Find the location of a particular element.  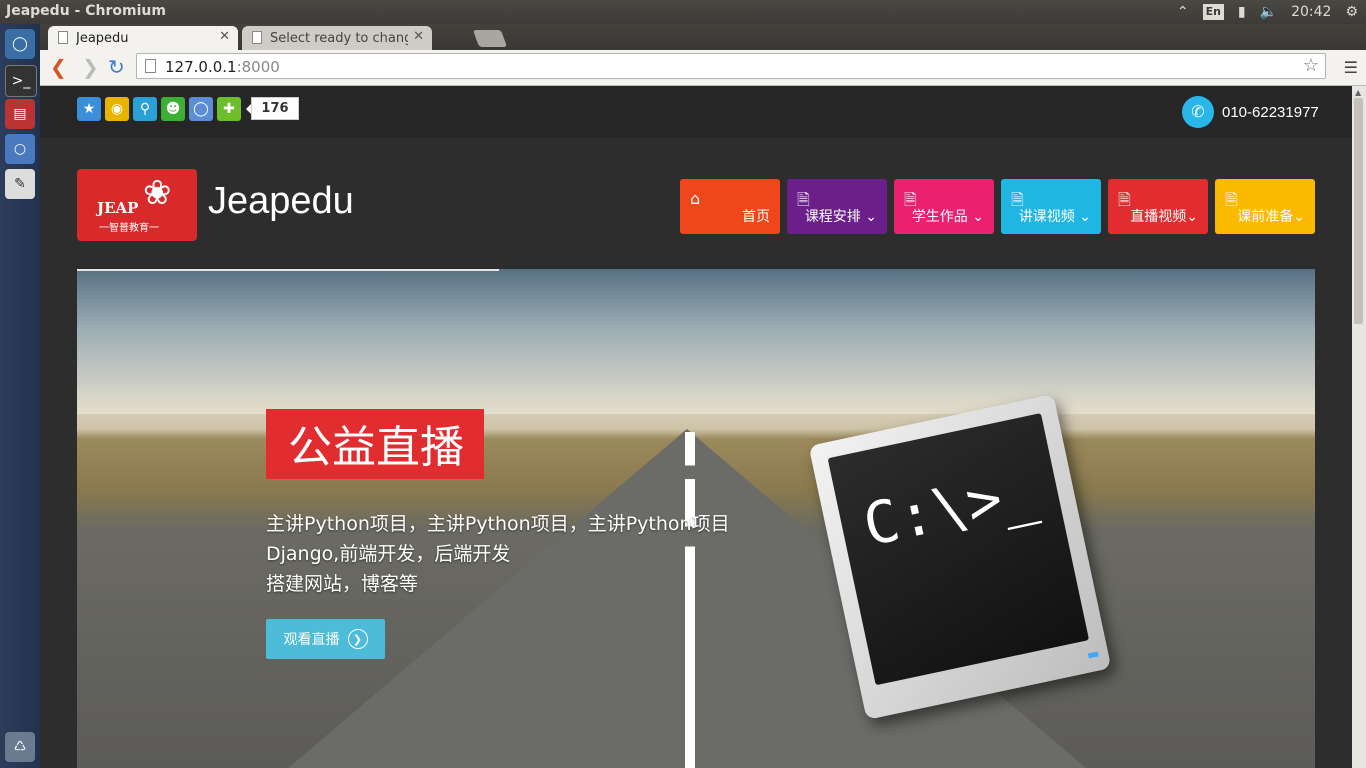

trash-icon: ♺ is located at coordinates (20, 747).